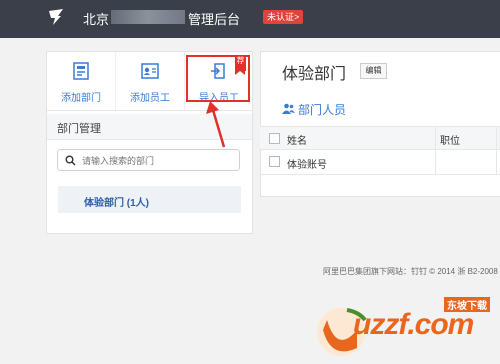 The height and width of the screenshot is (364, 500). Describe the element at coordinates (297, 141) in the screenshot. I see `column-header-name: 姓名` at that location.